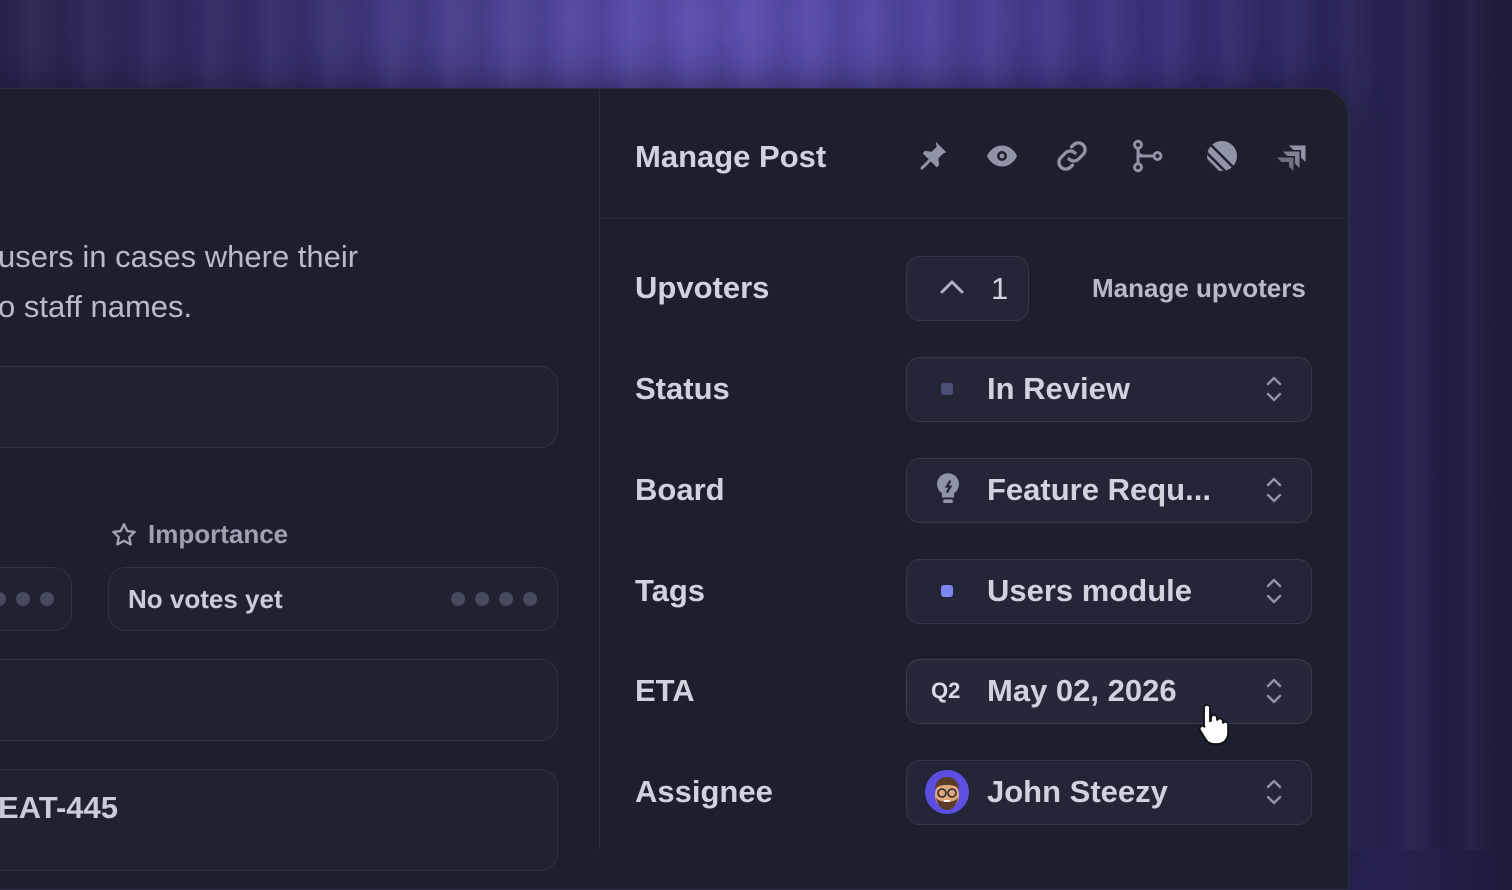  Describe the element at coordinates (967, 288) in the screenshot. I see `upvote-button: 1` at that location.